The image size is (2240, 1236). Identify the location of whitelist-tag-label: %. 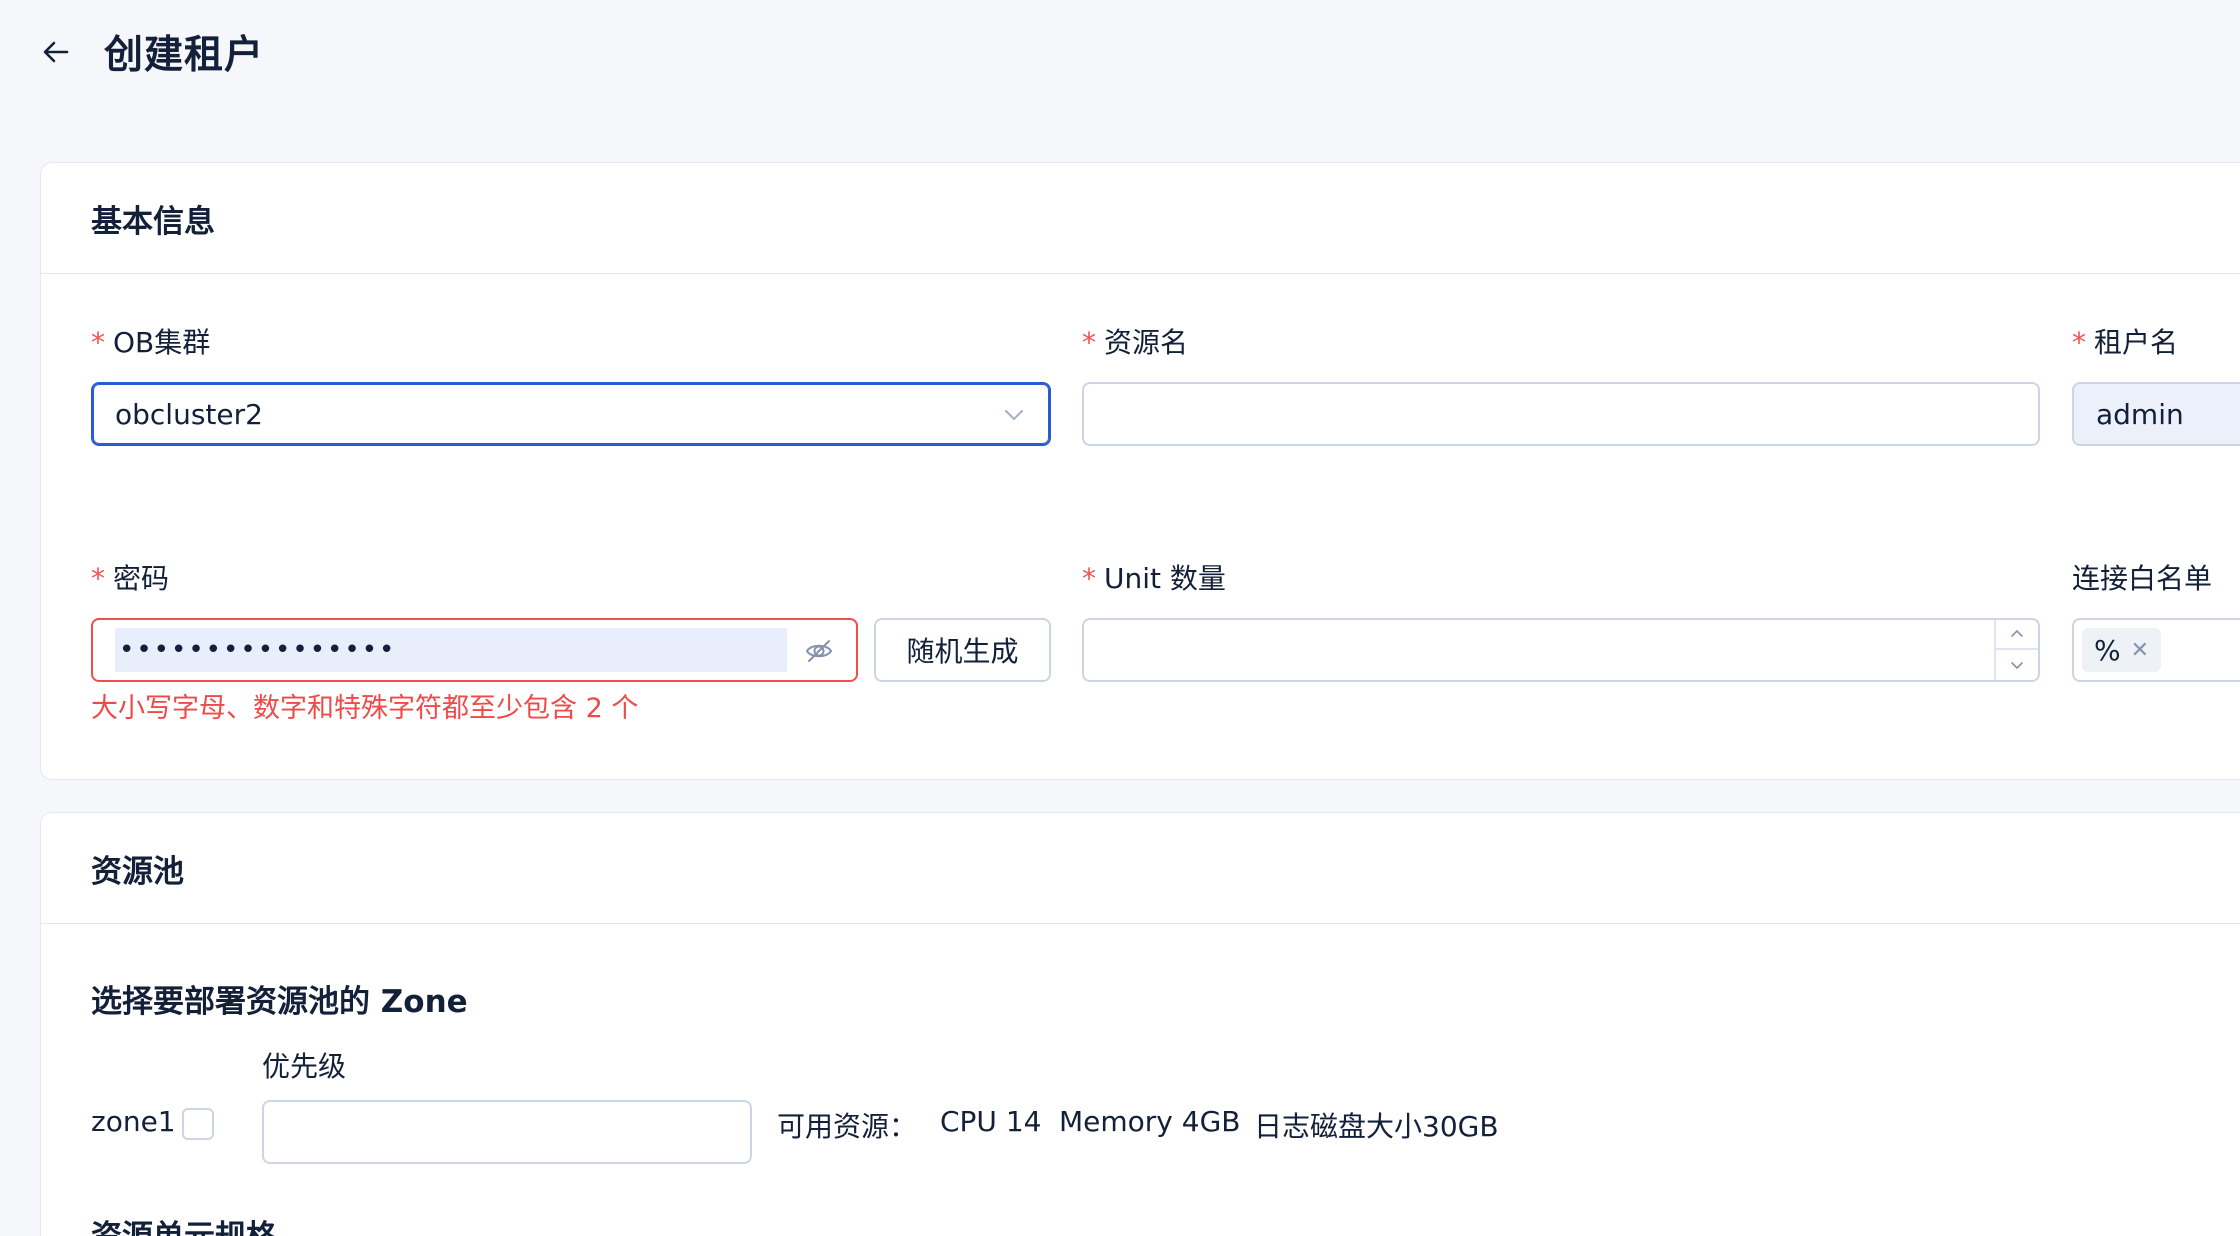
(2107, 650).